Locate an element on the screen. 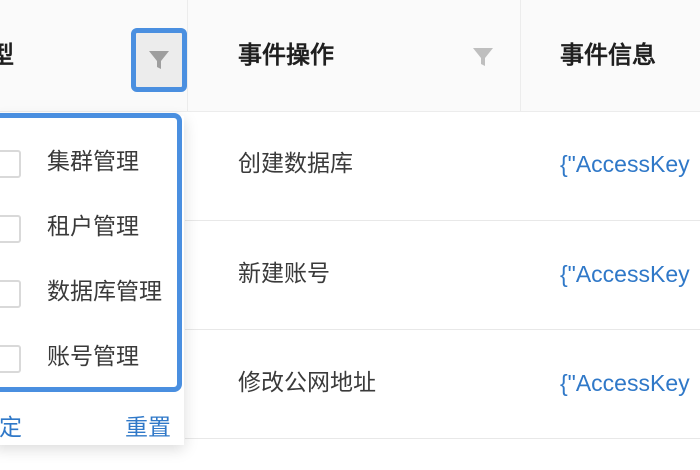 This screenshot has width=700, height=470. filter-option-cluster: 集群管理 is located at coordinates (91, 163).